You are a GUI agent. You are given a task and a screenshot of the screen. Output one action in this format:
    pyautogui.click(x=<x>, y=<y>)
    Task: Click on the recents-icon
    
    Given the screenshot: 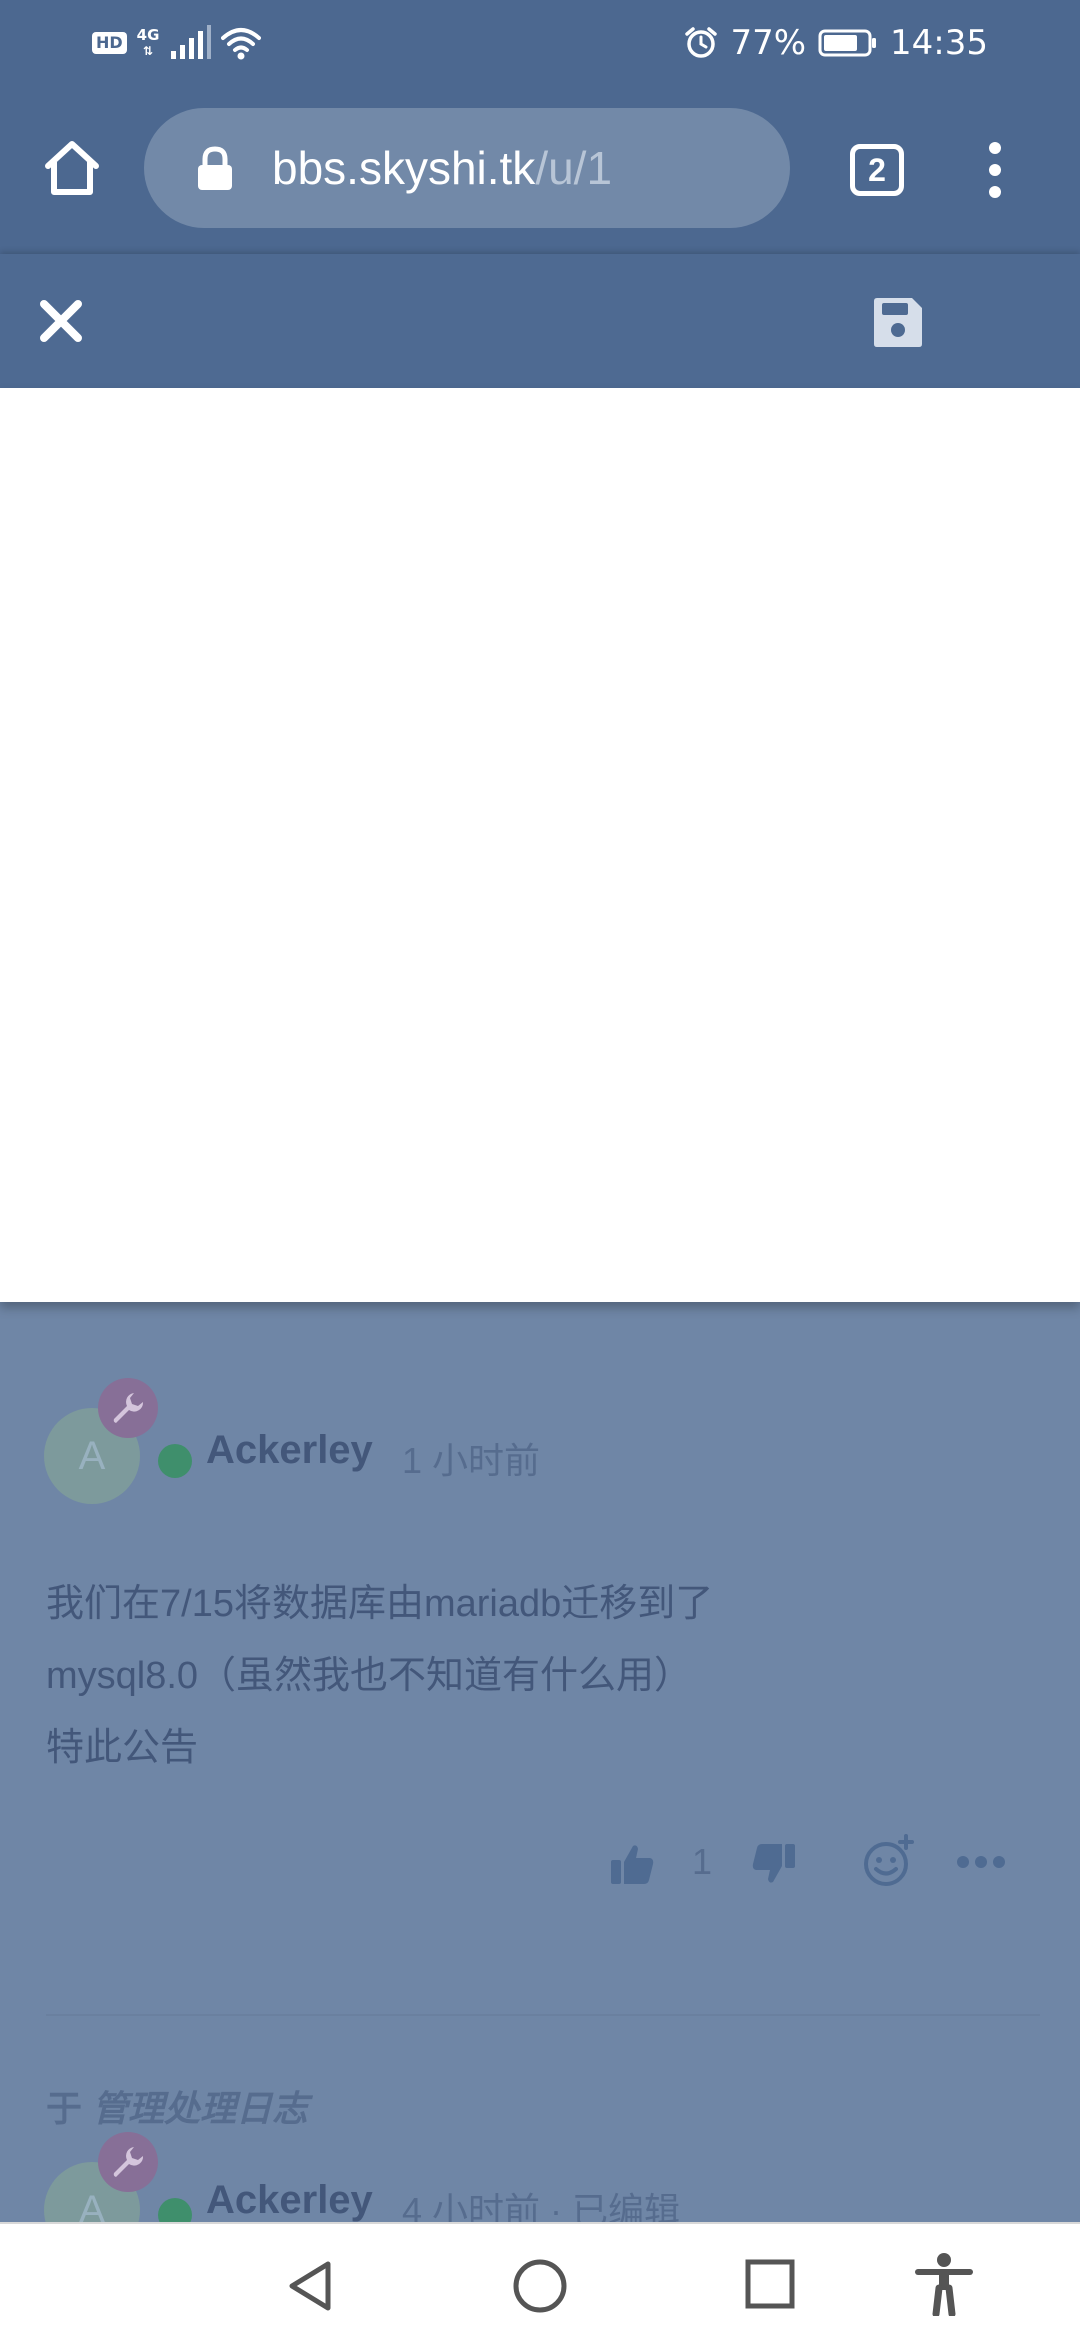 What is the action you would take?
    pyautogui.click(x=770, y=2284)
    